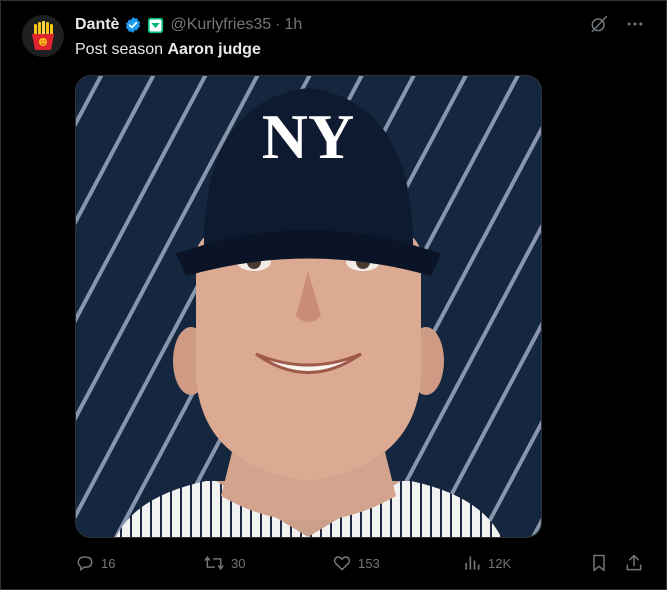  I want to click on tweet-text-plain: Post season, so click(121, 49).